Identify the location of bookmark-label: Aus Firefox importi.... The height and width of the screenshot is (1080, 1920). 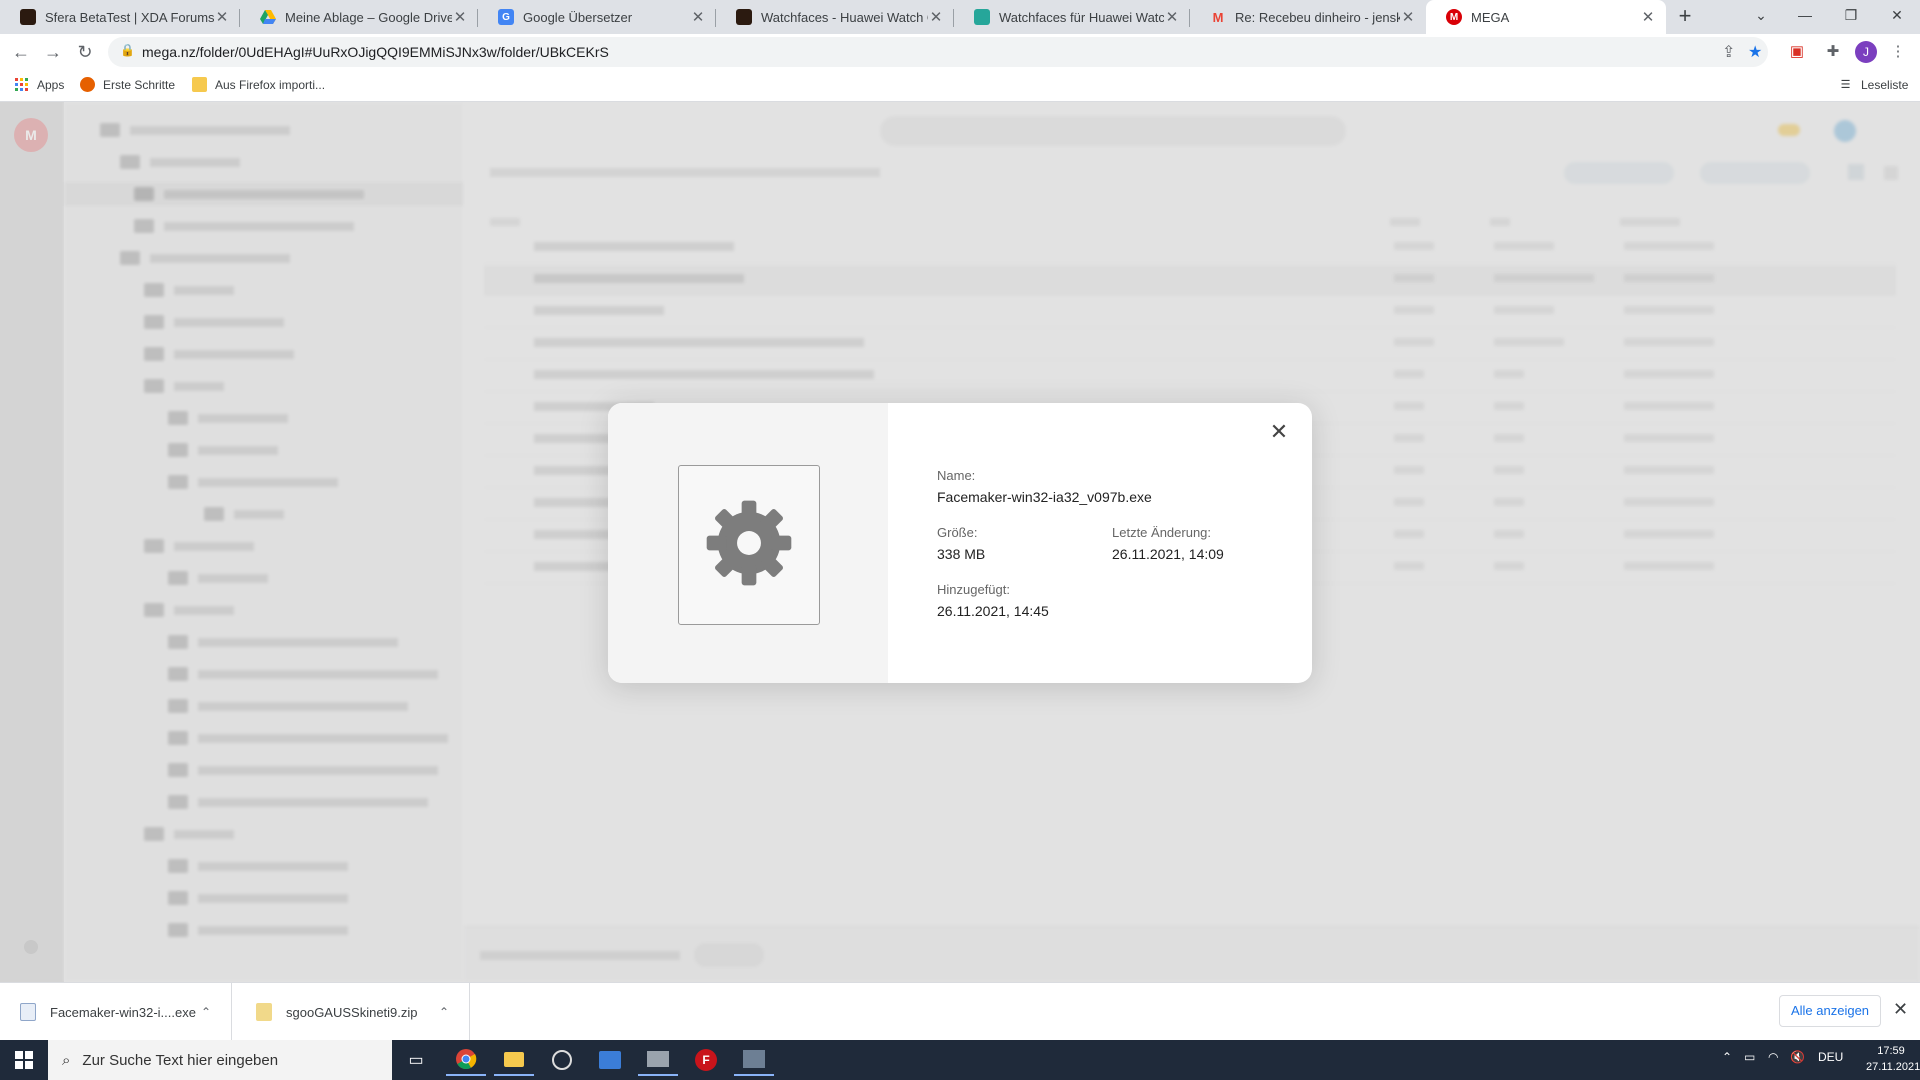
(270, 84).